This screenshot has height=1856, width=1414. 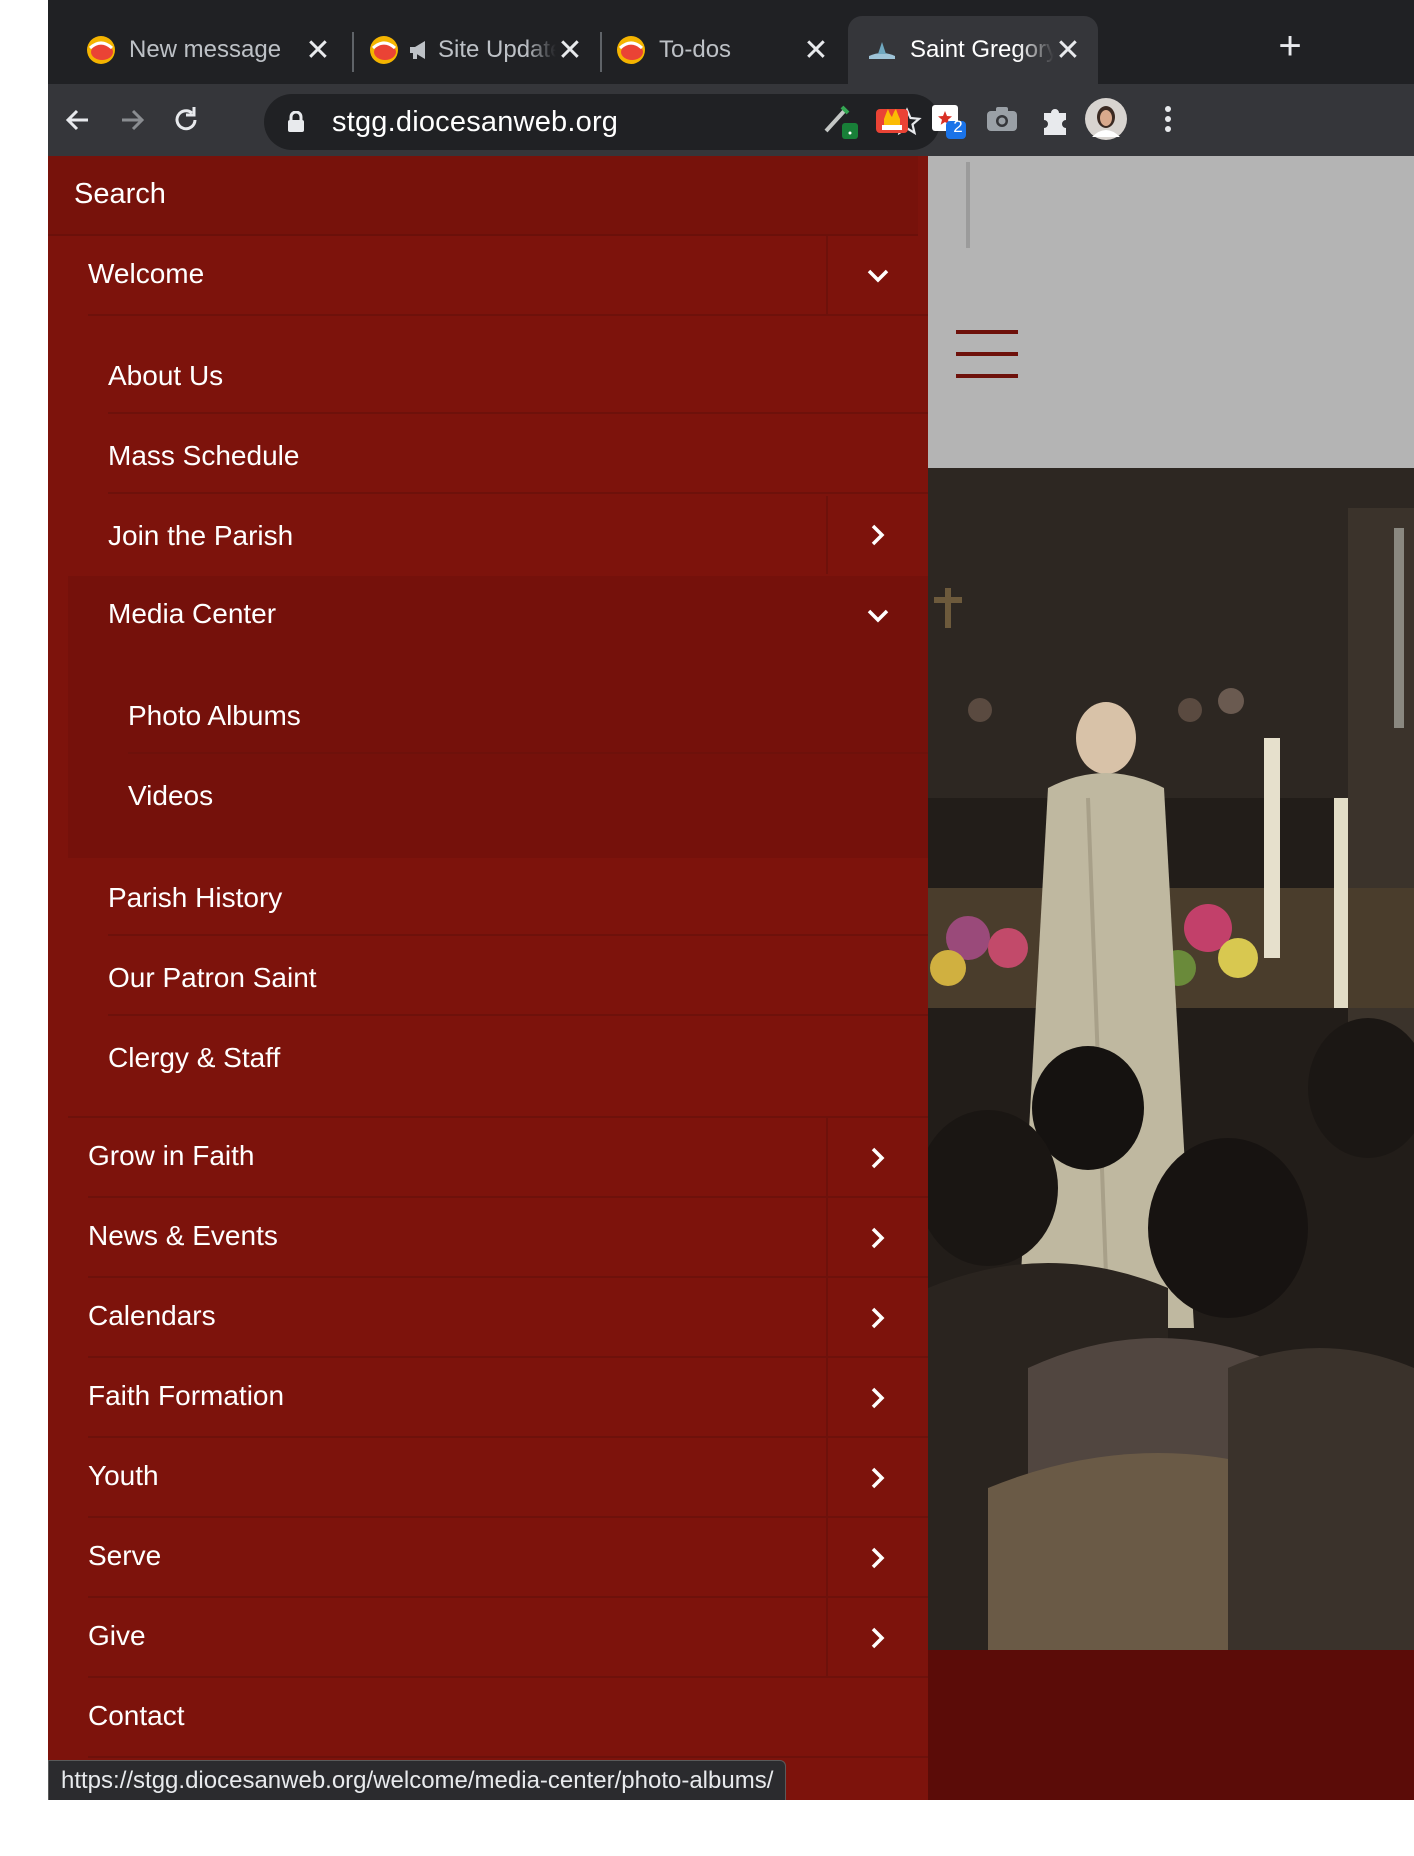 I want to click on megaphone-icon, so click(x=417, y=50).